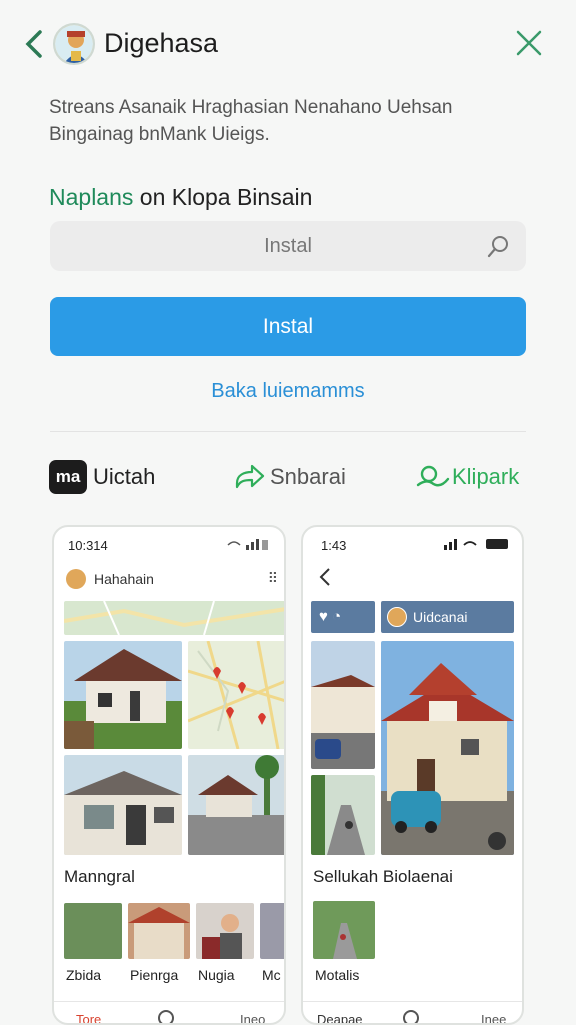 This screenshot has width=576, height=1025. I want to click on thumb-label-4: Mc, so click(271, 975).